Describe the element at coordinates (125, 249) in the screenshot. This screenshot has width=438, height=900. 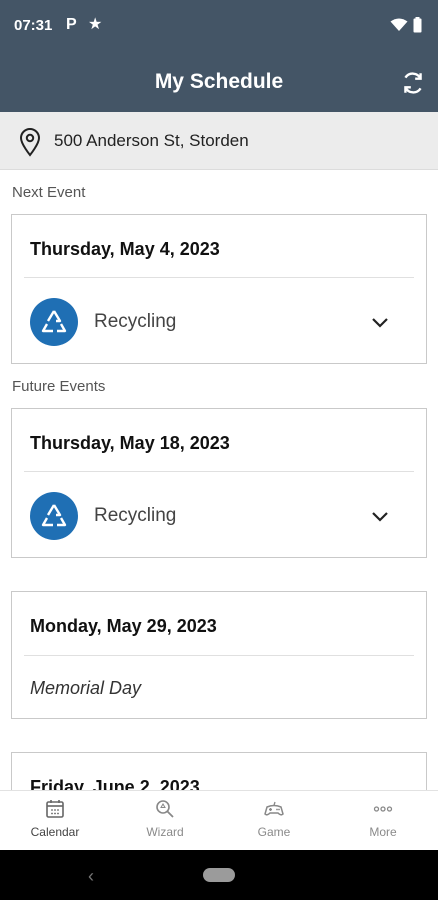
I see `event-date: Thursday, May 4, 2023` at that location.